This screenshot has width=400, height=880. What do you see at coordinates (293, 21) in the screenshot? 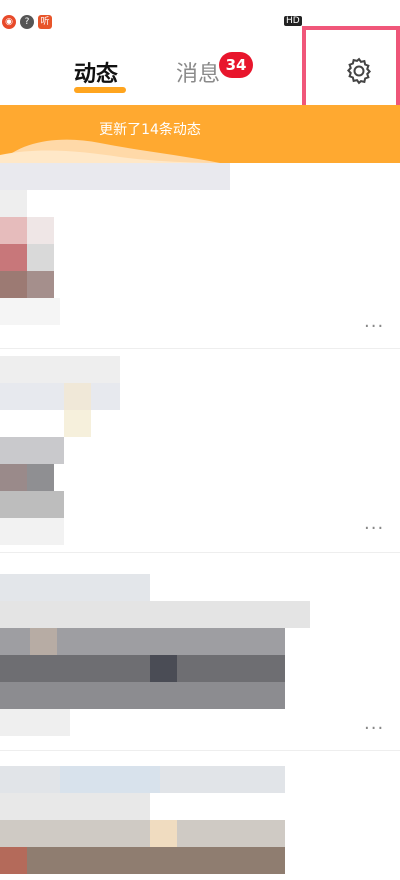
I see `hd-indicator: HD` at bounding box center [293, 21].